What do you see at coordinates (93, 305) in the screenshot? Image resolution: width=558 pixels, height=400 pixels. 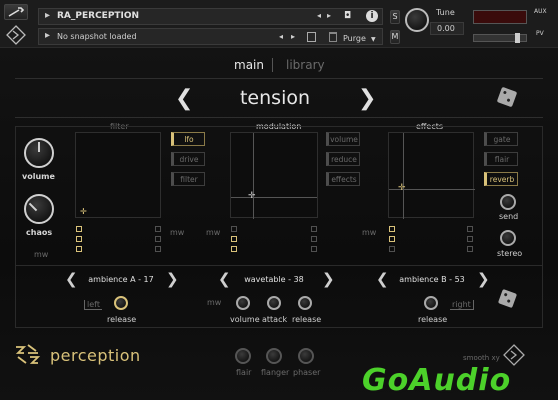 I see `layer-a-side: left` at bounding box center [93, 305].